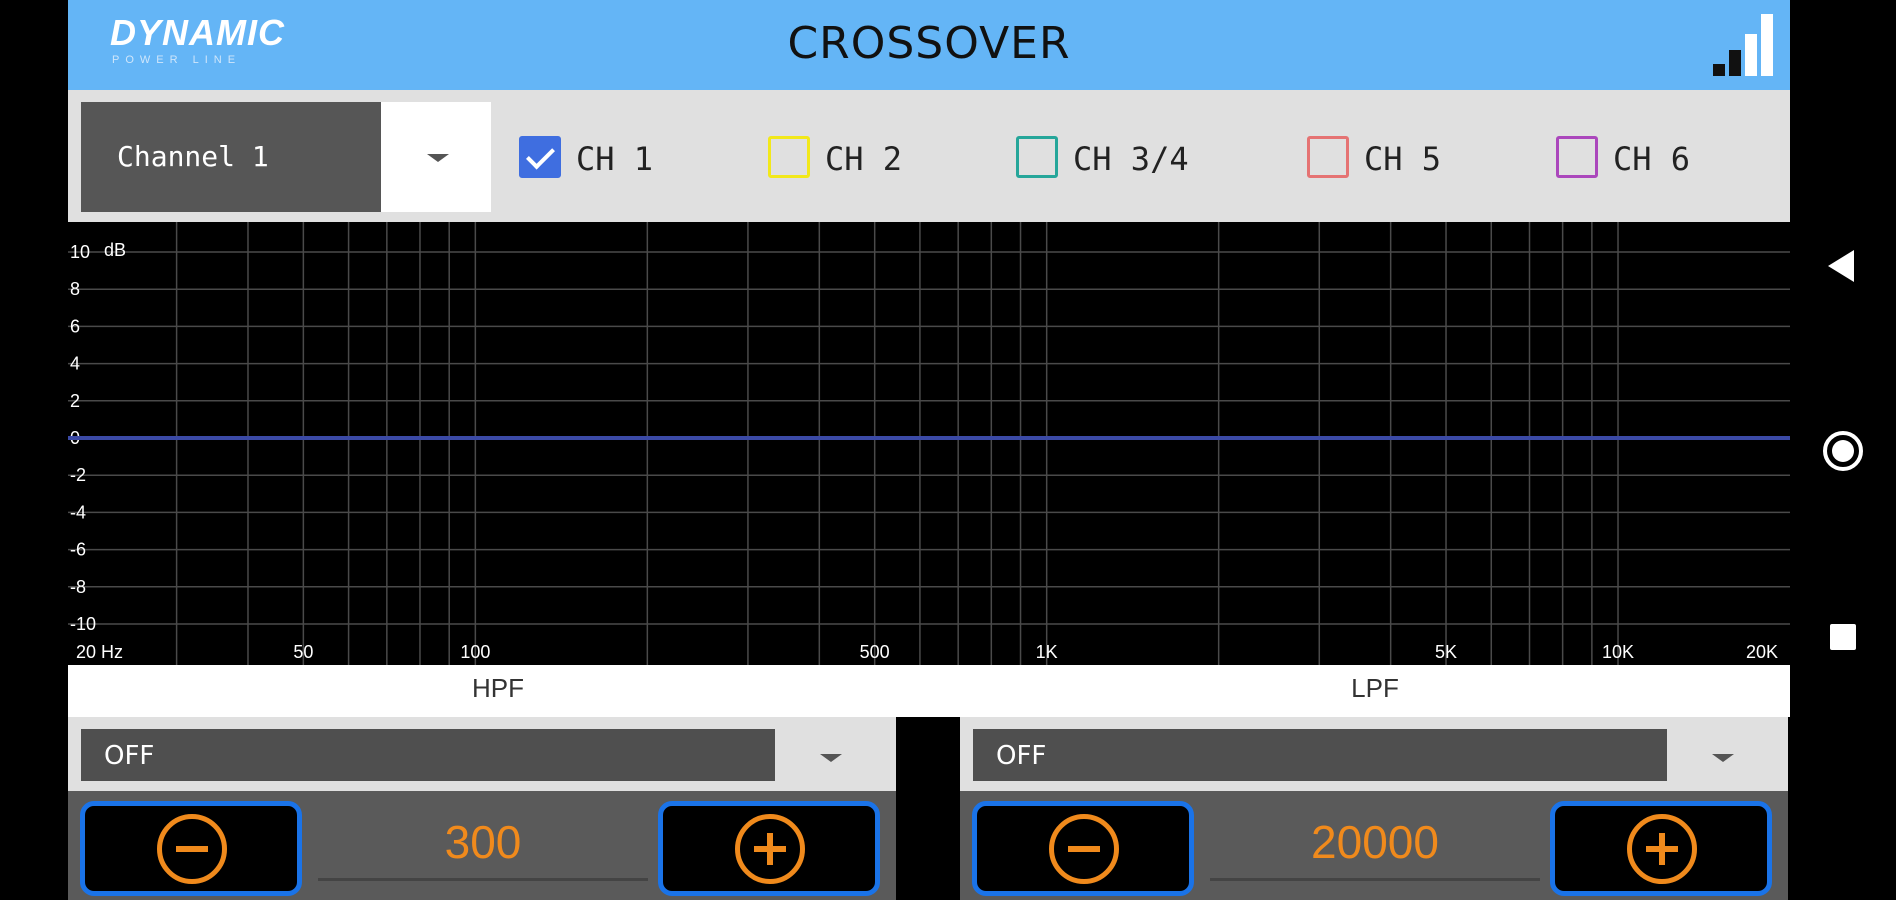 The height and width of the screenshot is (900, 1896). What do you see at coordinates (1375, 688) in the screenshot?
I see `lpf-label: LPF` at bounding box center [1375, 688].